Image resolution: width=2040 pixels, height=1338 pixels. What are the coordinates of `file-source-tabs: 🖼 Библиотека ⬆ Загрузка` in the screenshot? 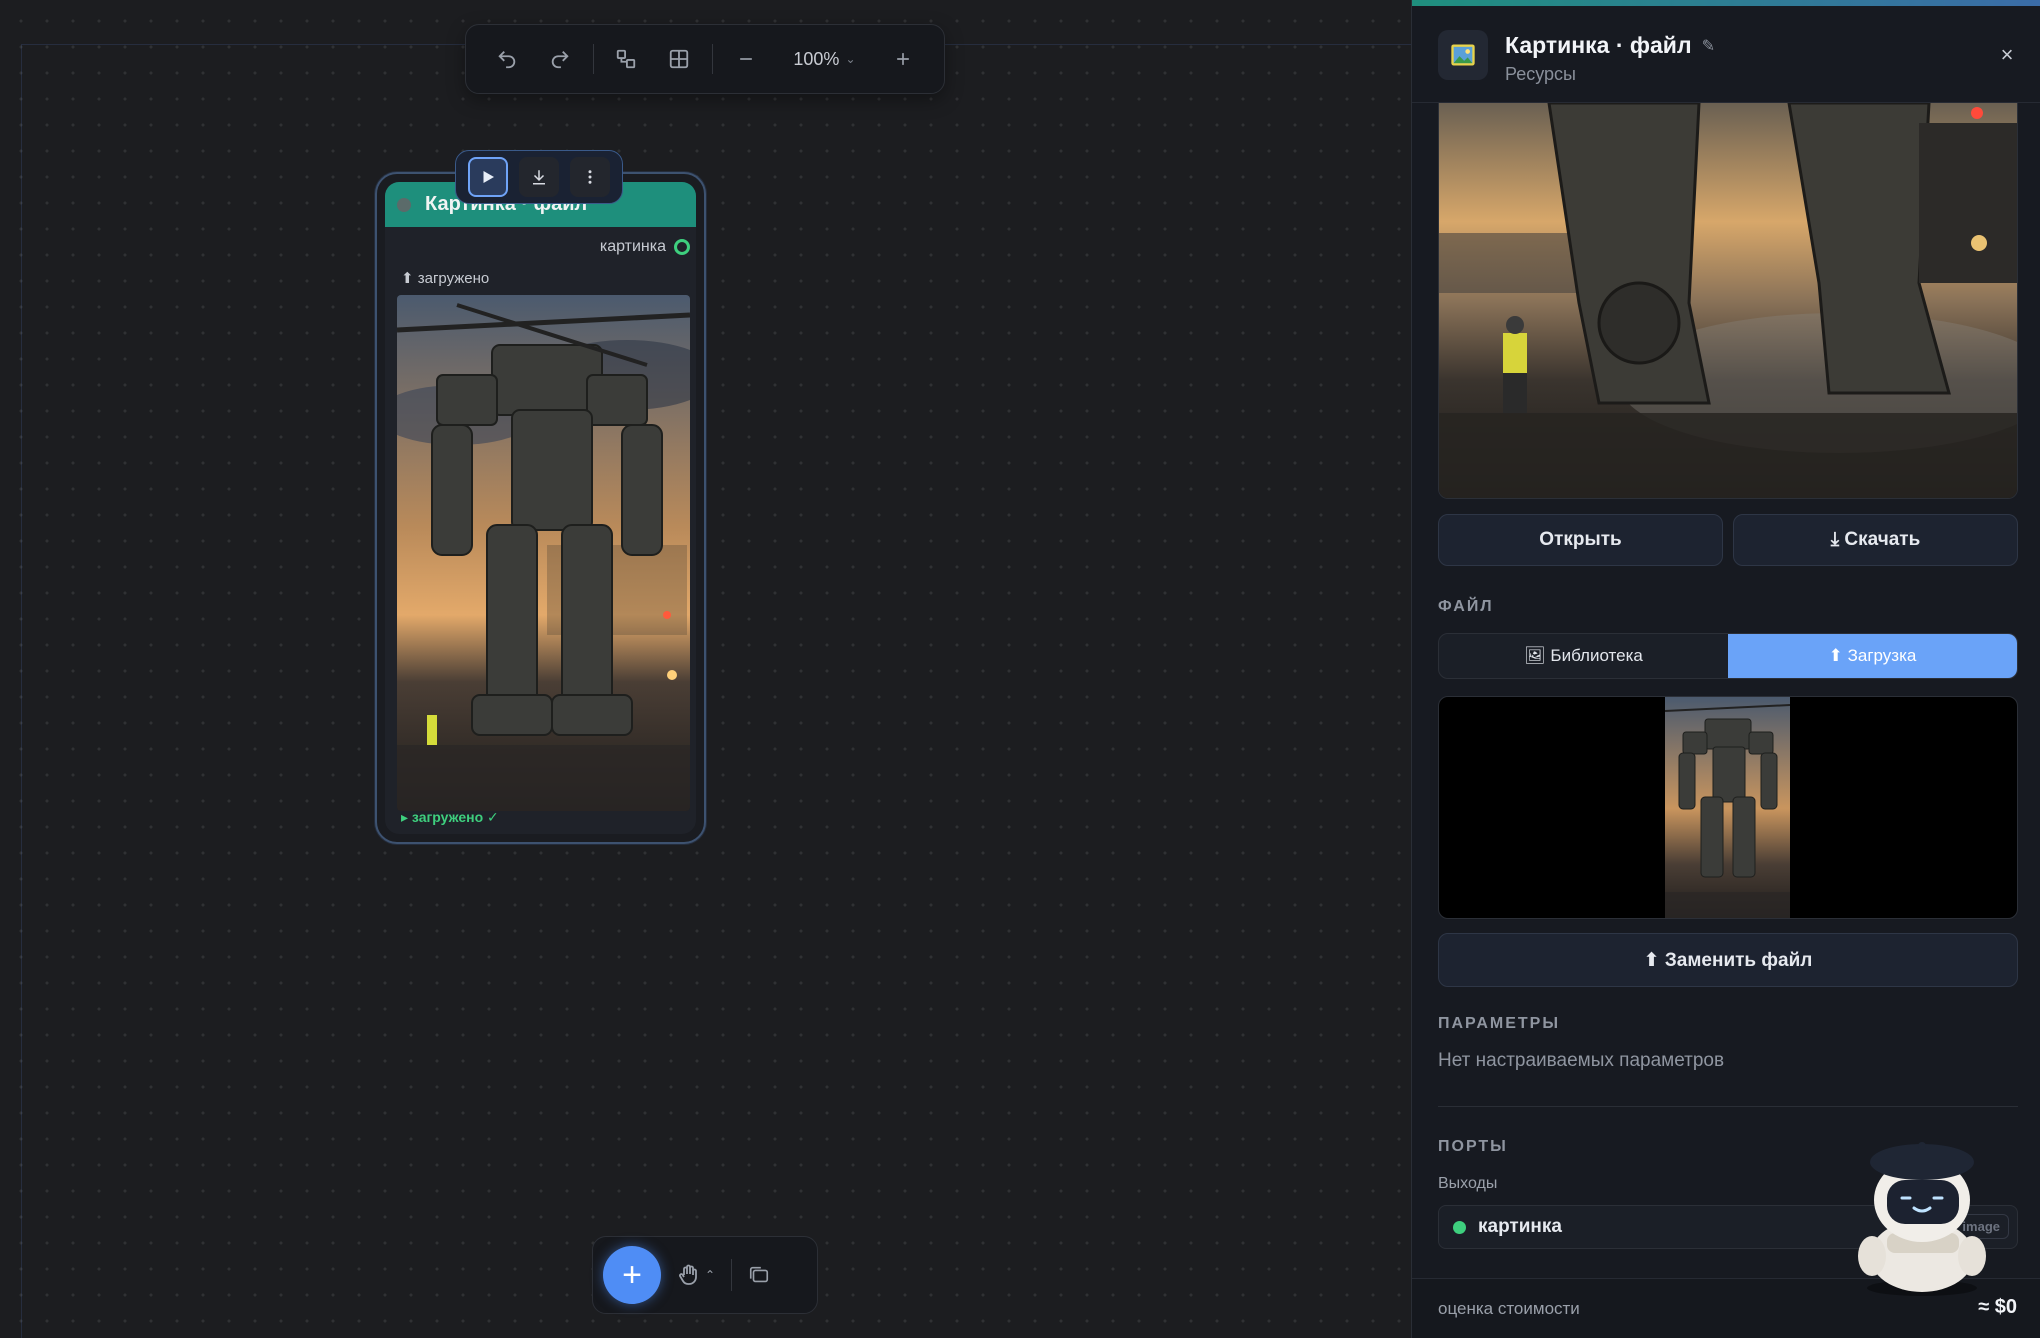 It's located at (1728, 656).